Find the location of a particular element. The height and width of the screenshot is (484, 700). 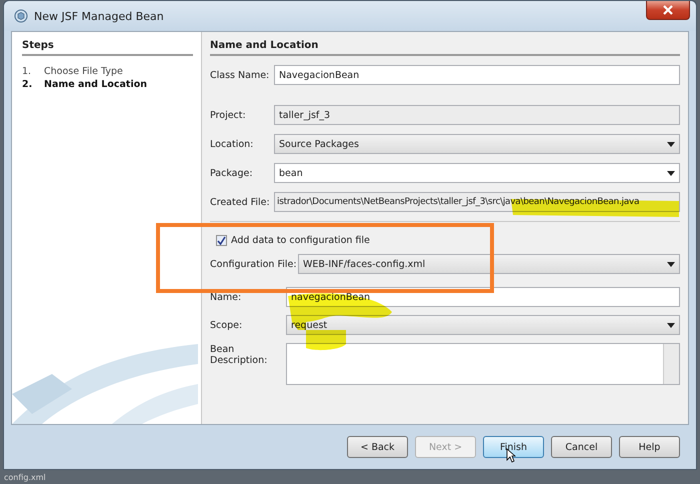

field-label: Bean Description: is located at coordinates (239, 355).